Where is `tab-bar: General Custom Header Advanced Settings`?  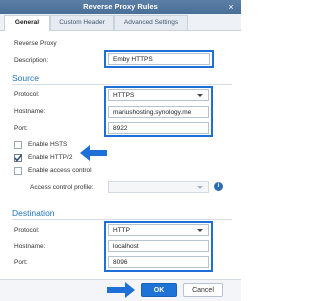
tab-bar: General Custom Header Advanced Settings is located at coordinates (120, 22).